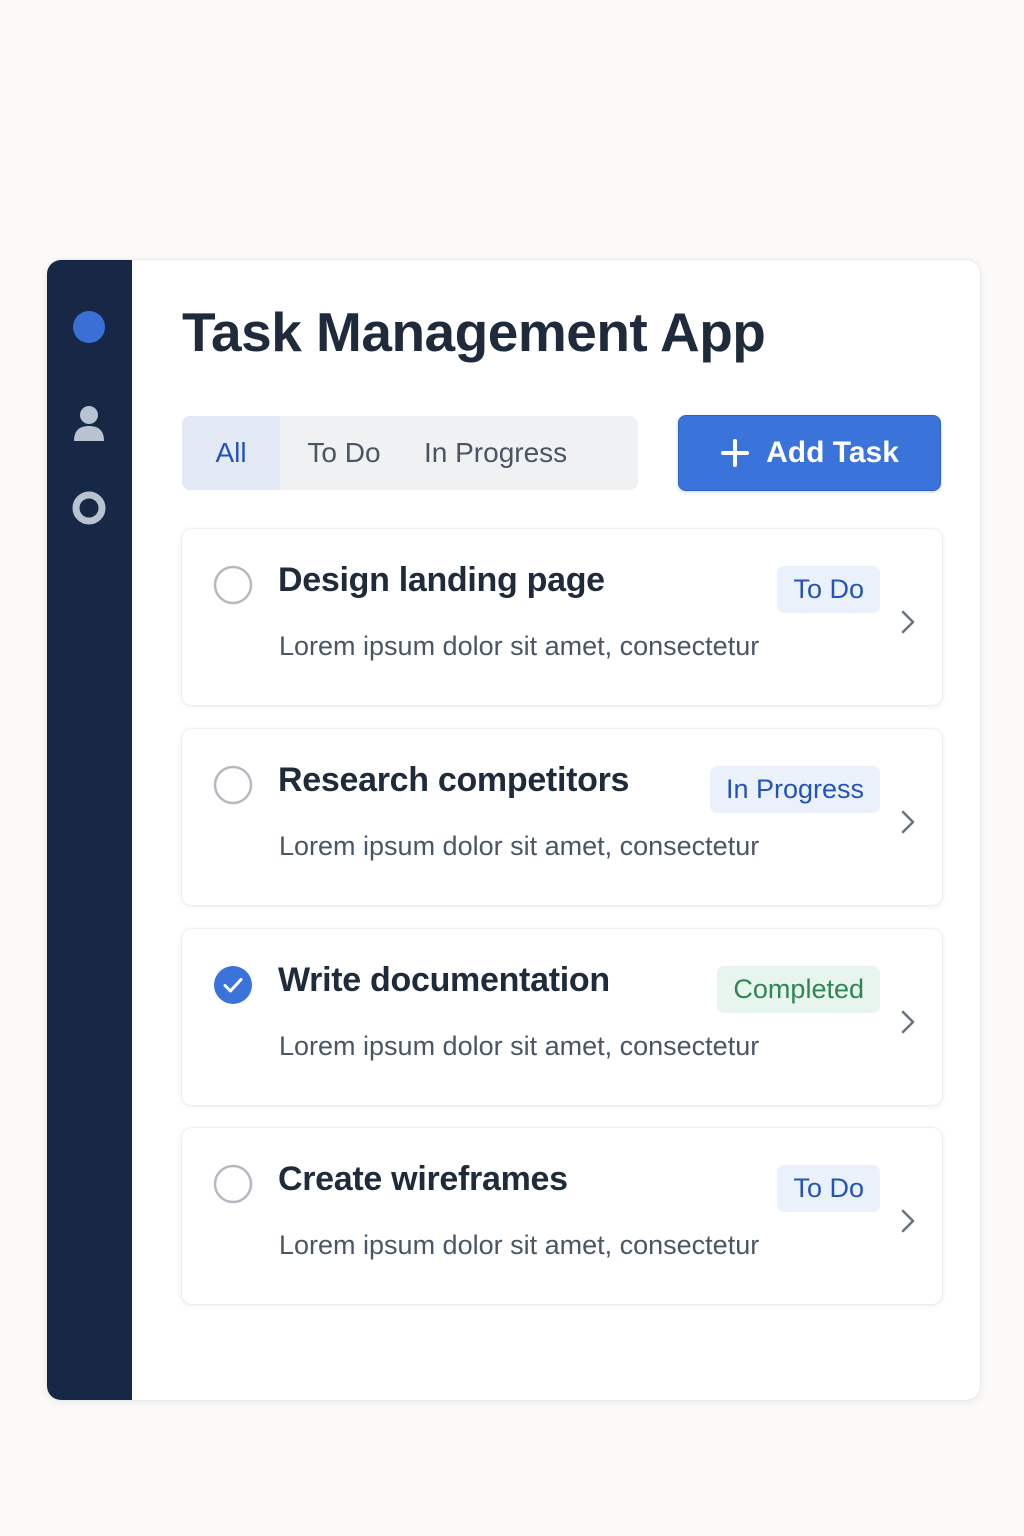 This screenshot has width=1024, height=1536. I want to click on task-title: Design landing page, so click(441, 580).